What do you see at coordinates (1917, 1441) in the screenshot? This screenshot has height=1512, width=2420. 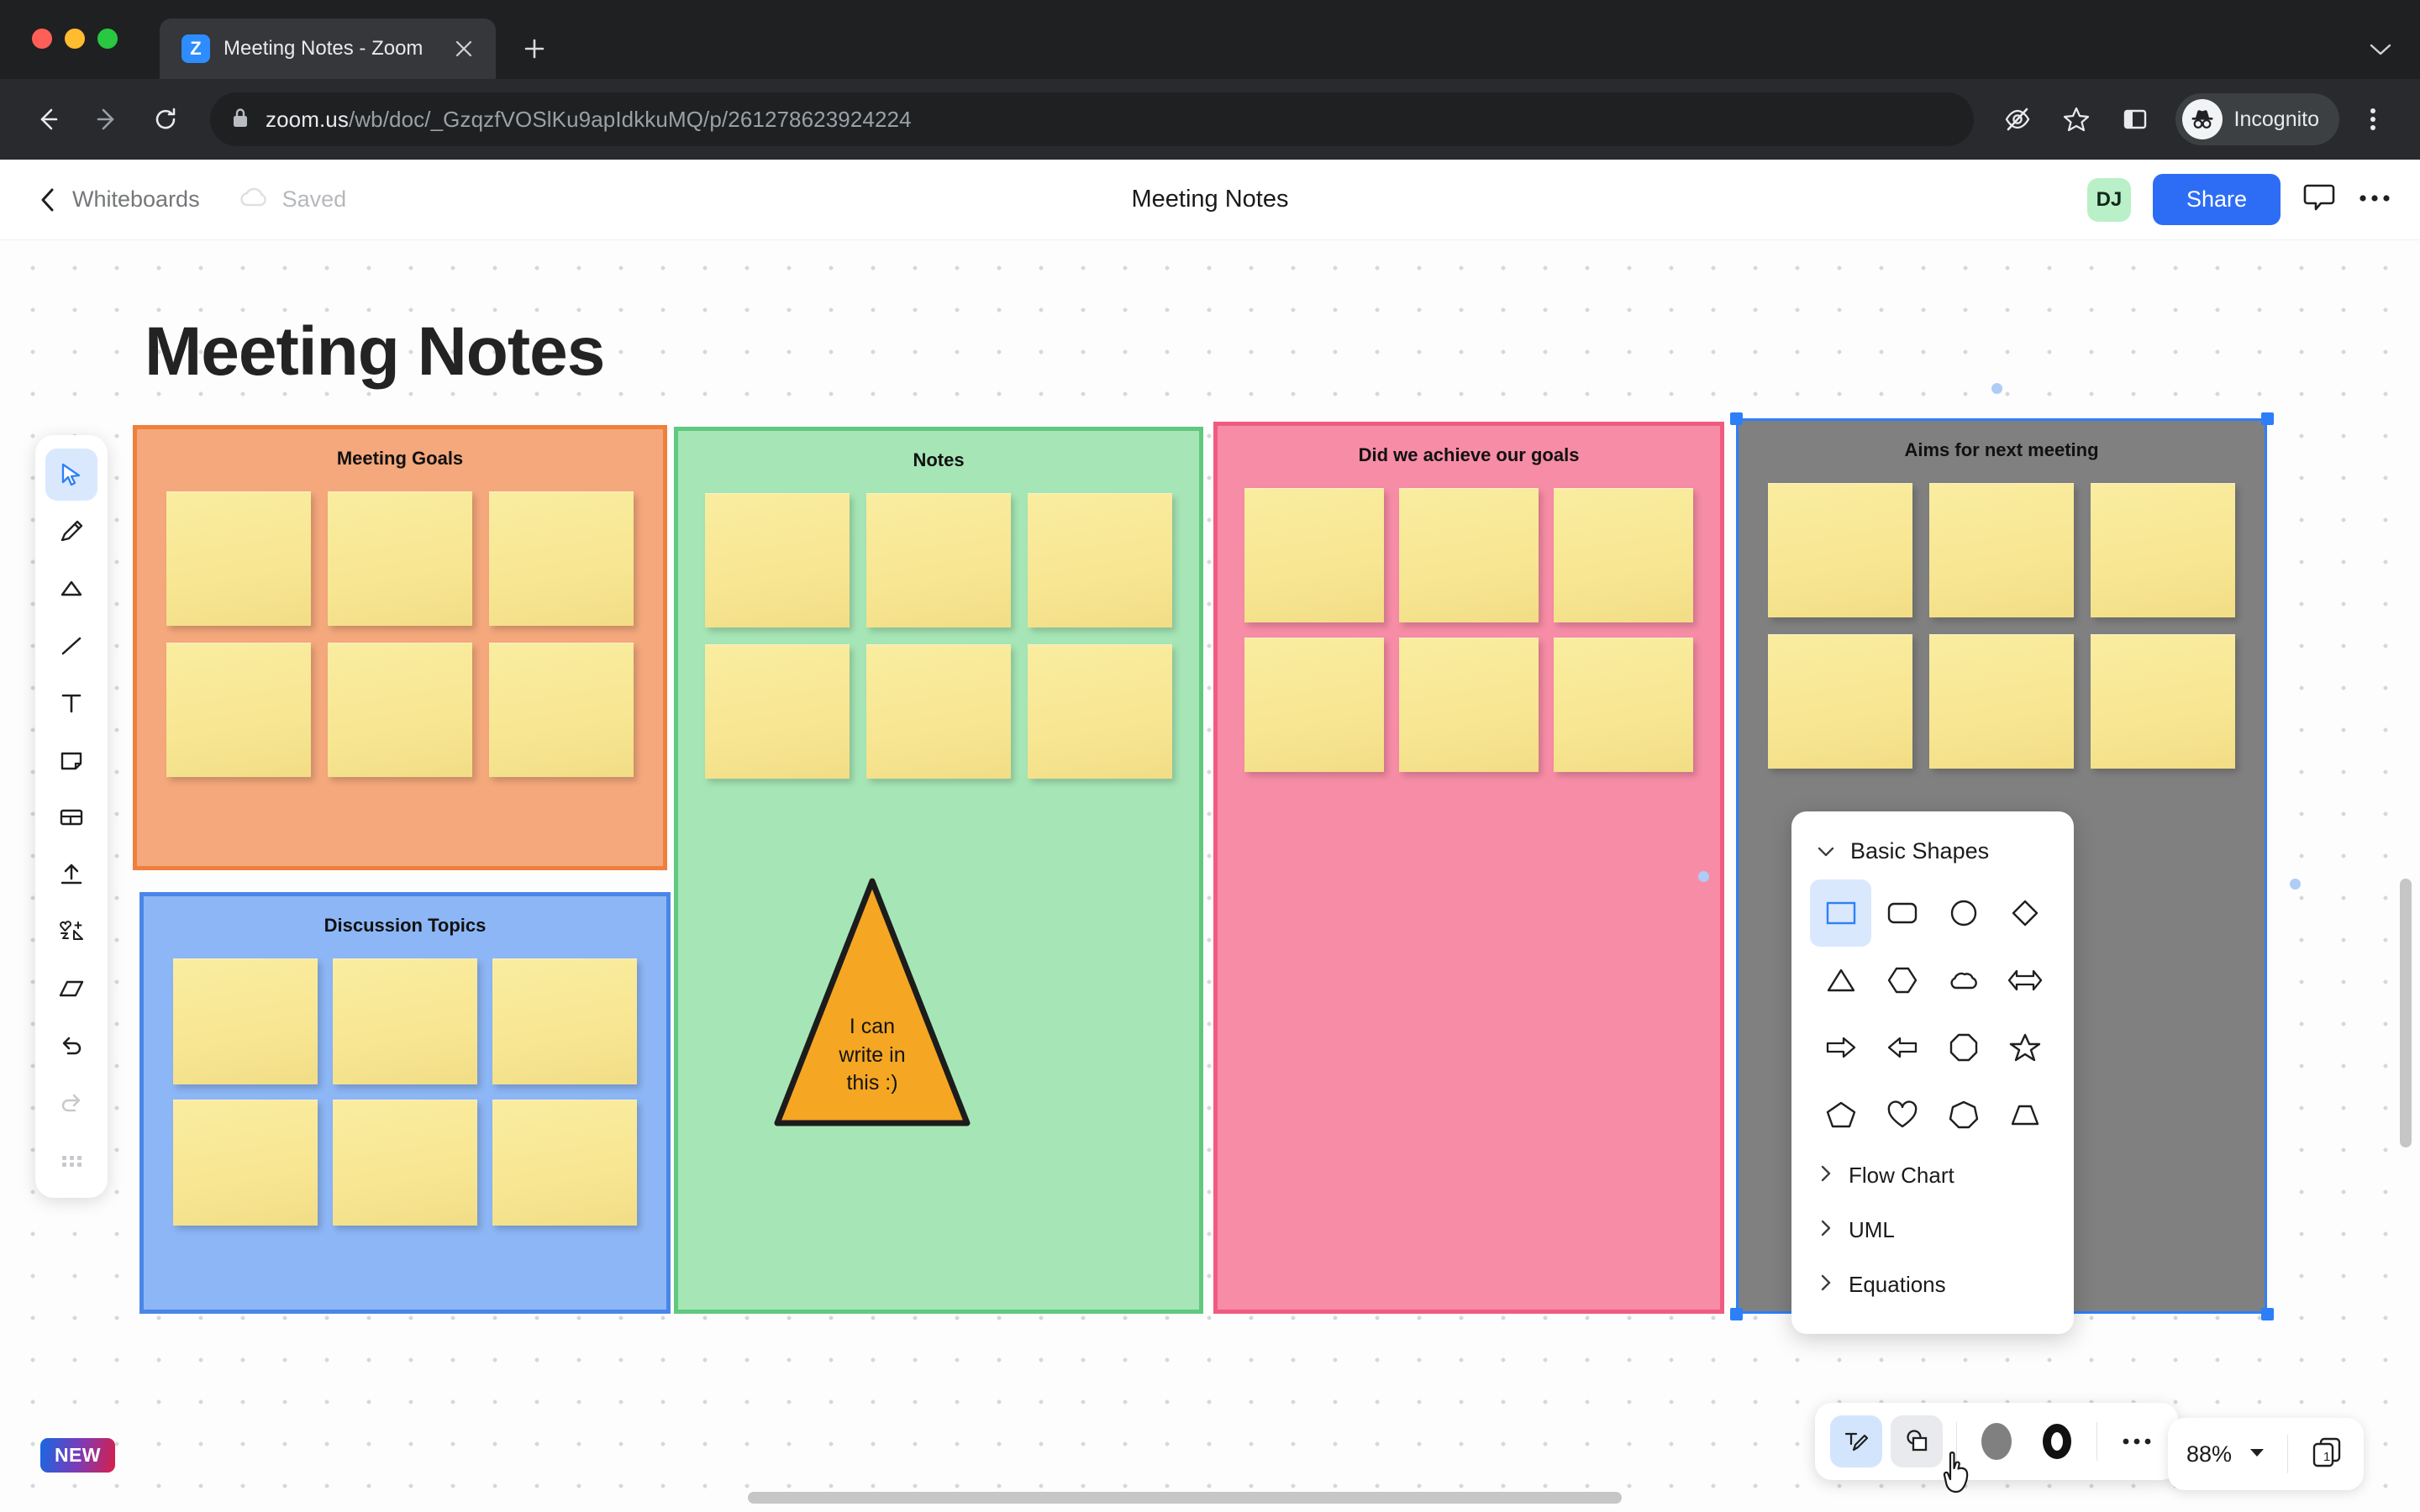 I see `shape-style-button` at bounding box center [1917, 1441].